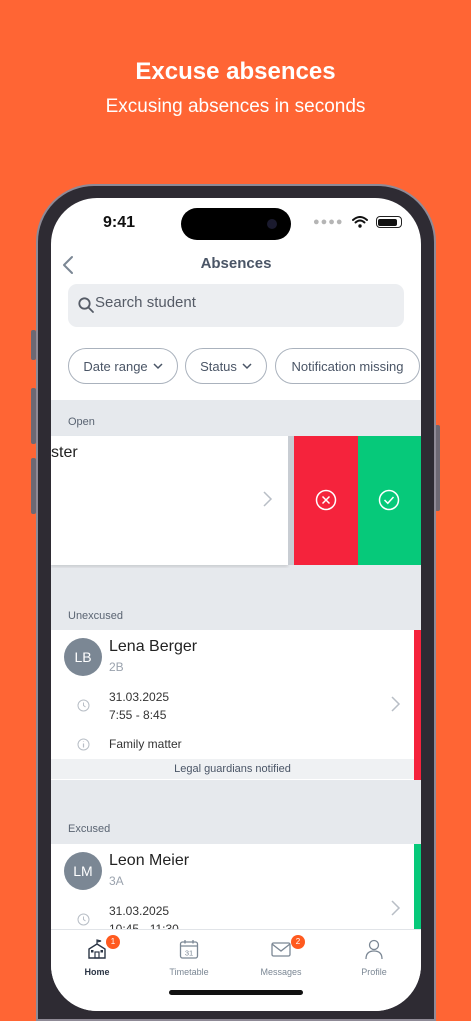 The width and height of the screenshot is (471, 1021). I want to click on filter-label: Date range, so click(115, 366).